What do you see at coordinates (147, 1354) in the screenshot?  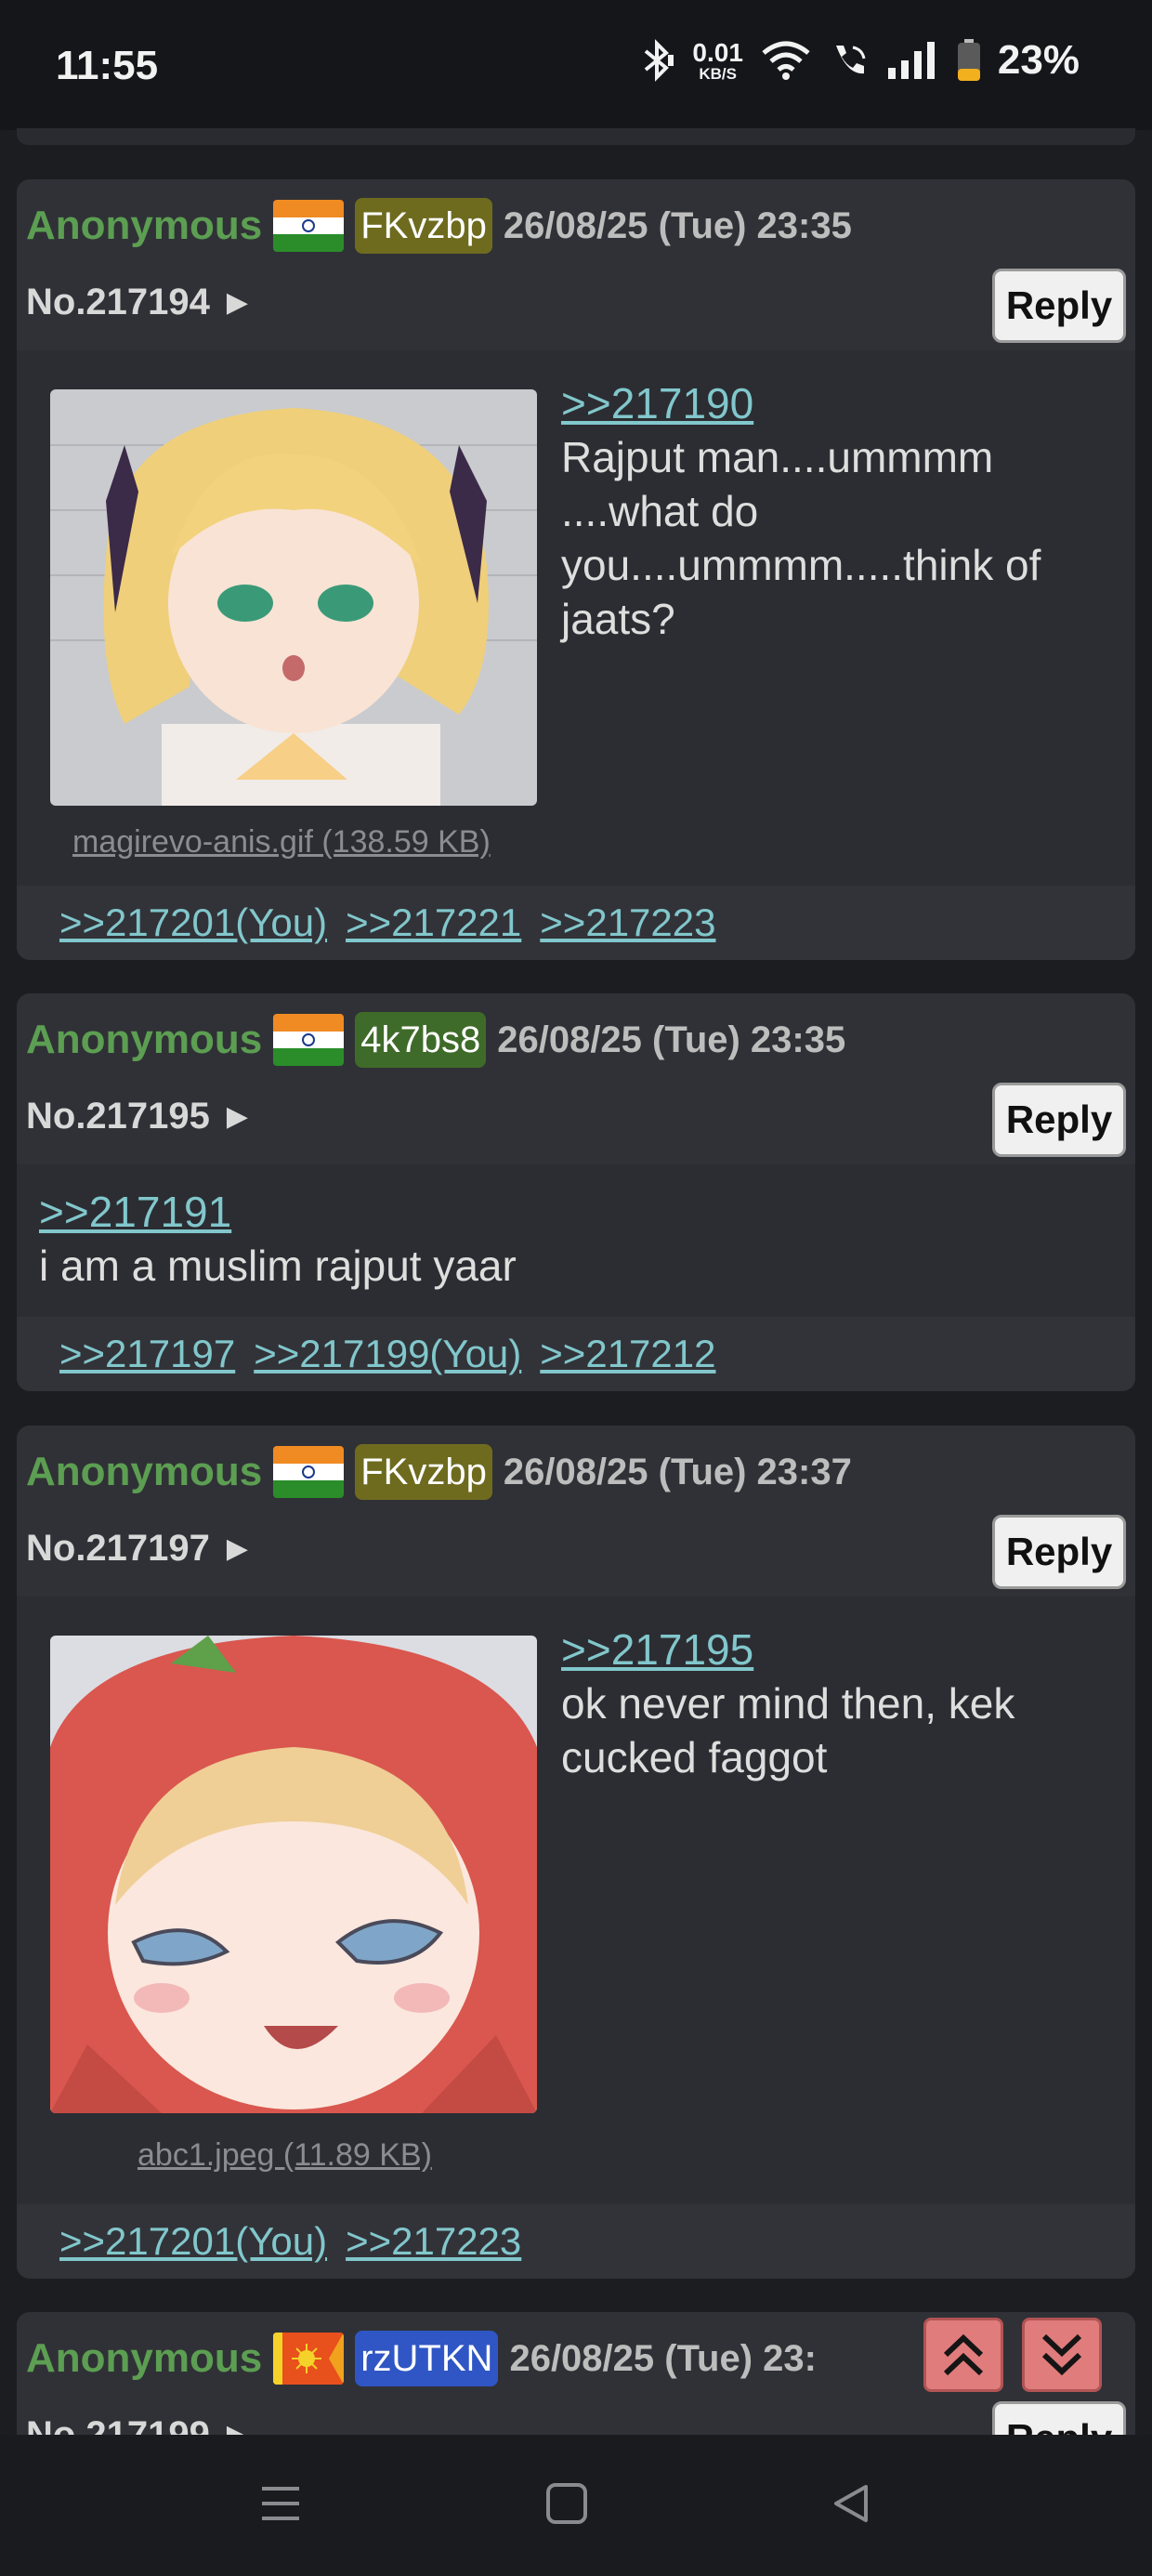 I see `backlink: >>217197` at bounding box center [147, 1354].